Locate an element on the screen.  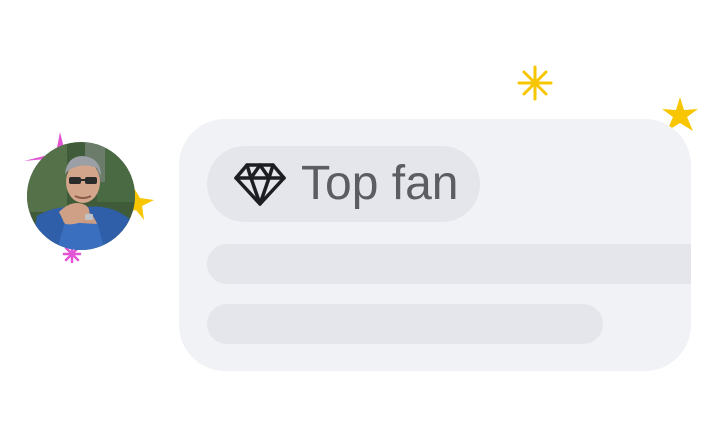
avatar is located at coordinates (81, 196).